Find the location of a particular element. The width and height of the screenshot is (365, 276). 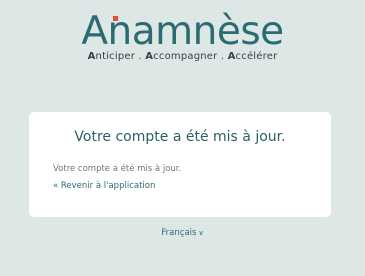

logo-accent-square is located at coordinates (116, 18).